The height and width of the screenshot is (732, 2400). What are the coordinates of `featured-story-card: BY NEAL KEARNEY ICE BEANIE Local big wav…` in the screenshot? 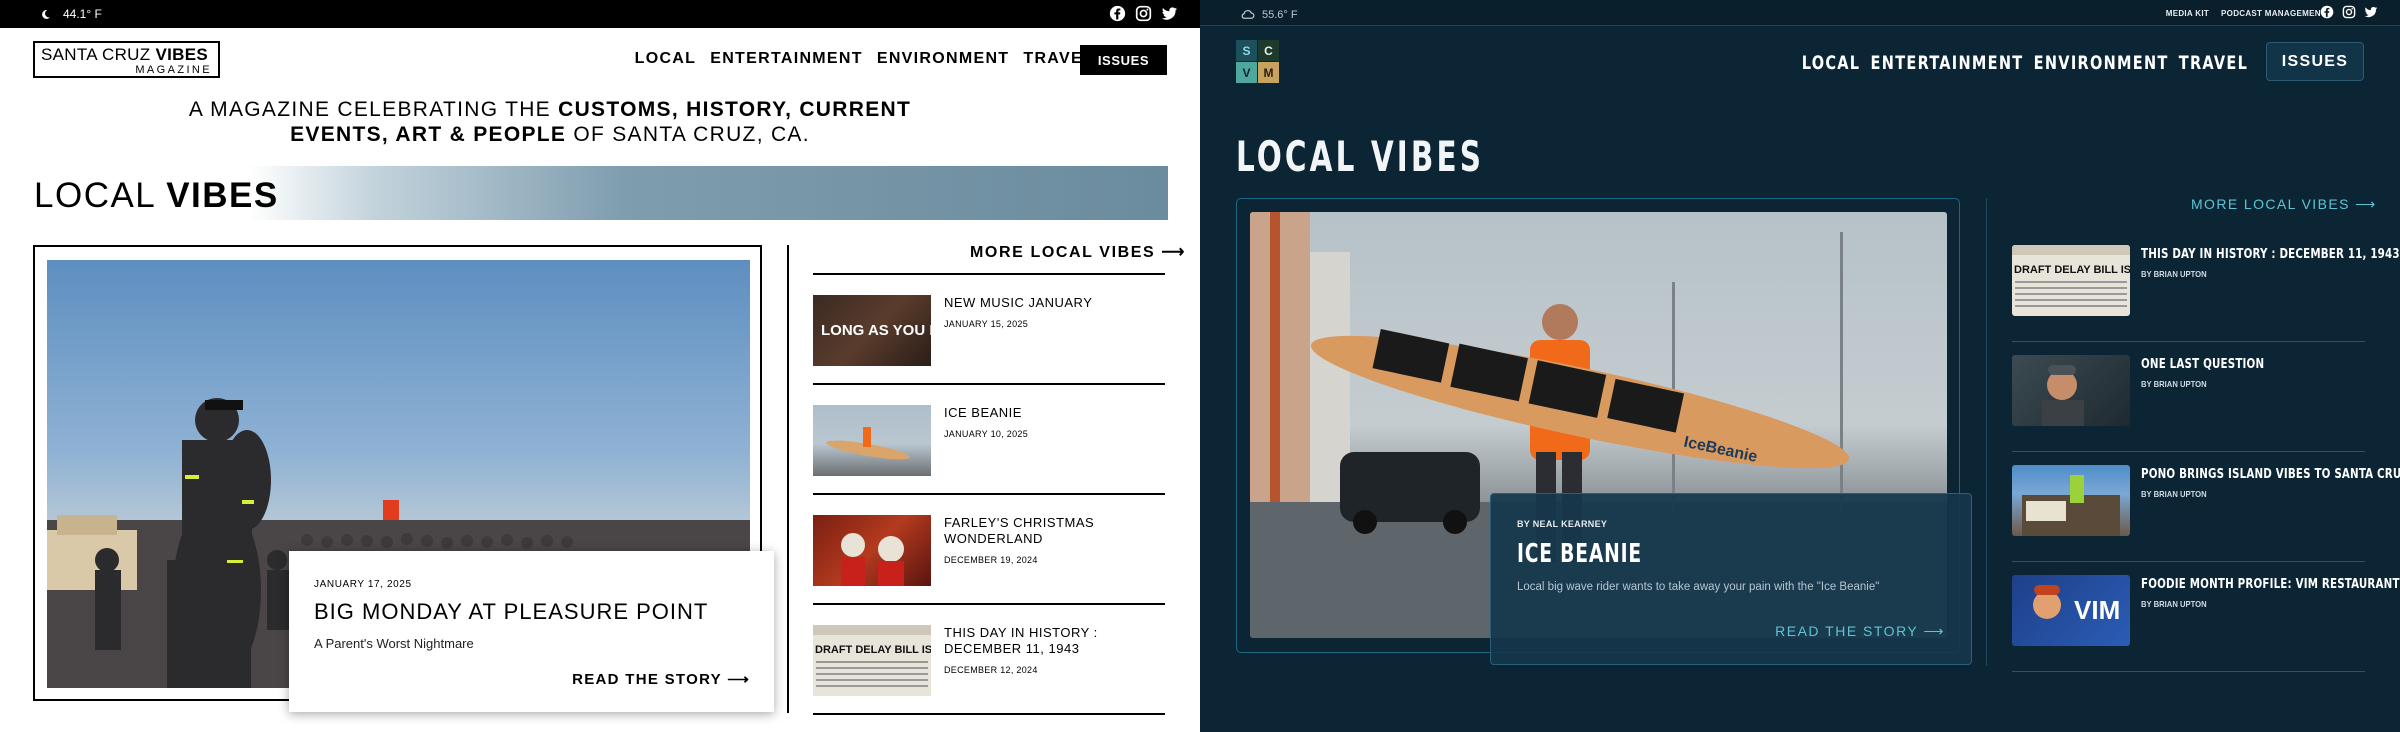 It's located at (1731, 579).